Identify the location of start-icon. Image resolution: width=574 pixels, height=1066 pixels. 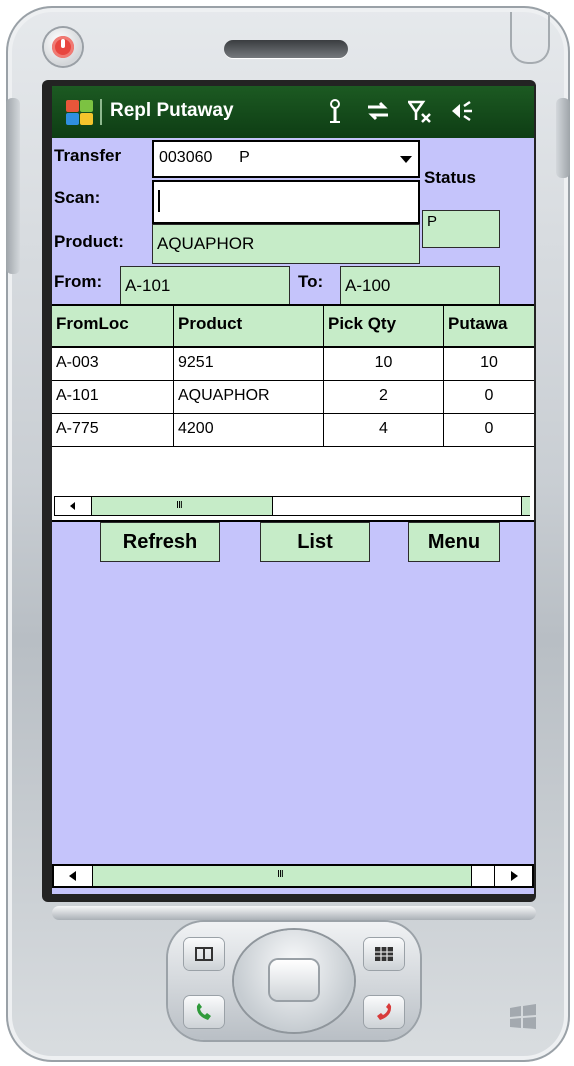
(204, 954).